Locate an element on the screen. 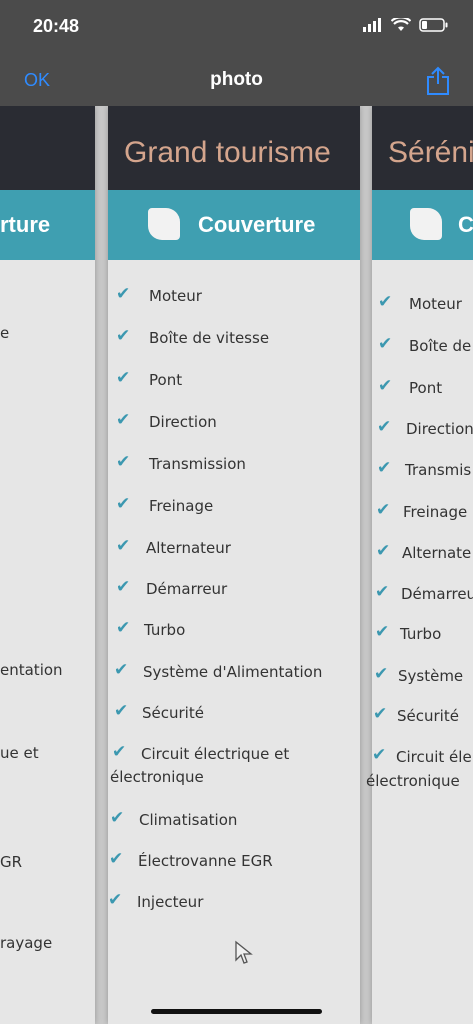 Image resolution: width=473 pixels, height=1024 pixels. list-item: Circuit électrique et is located at coordinates (215, 754).